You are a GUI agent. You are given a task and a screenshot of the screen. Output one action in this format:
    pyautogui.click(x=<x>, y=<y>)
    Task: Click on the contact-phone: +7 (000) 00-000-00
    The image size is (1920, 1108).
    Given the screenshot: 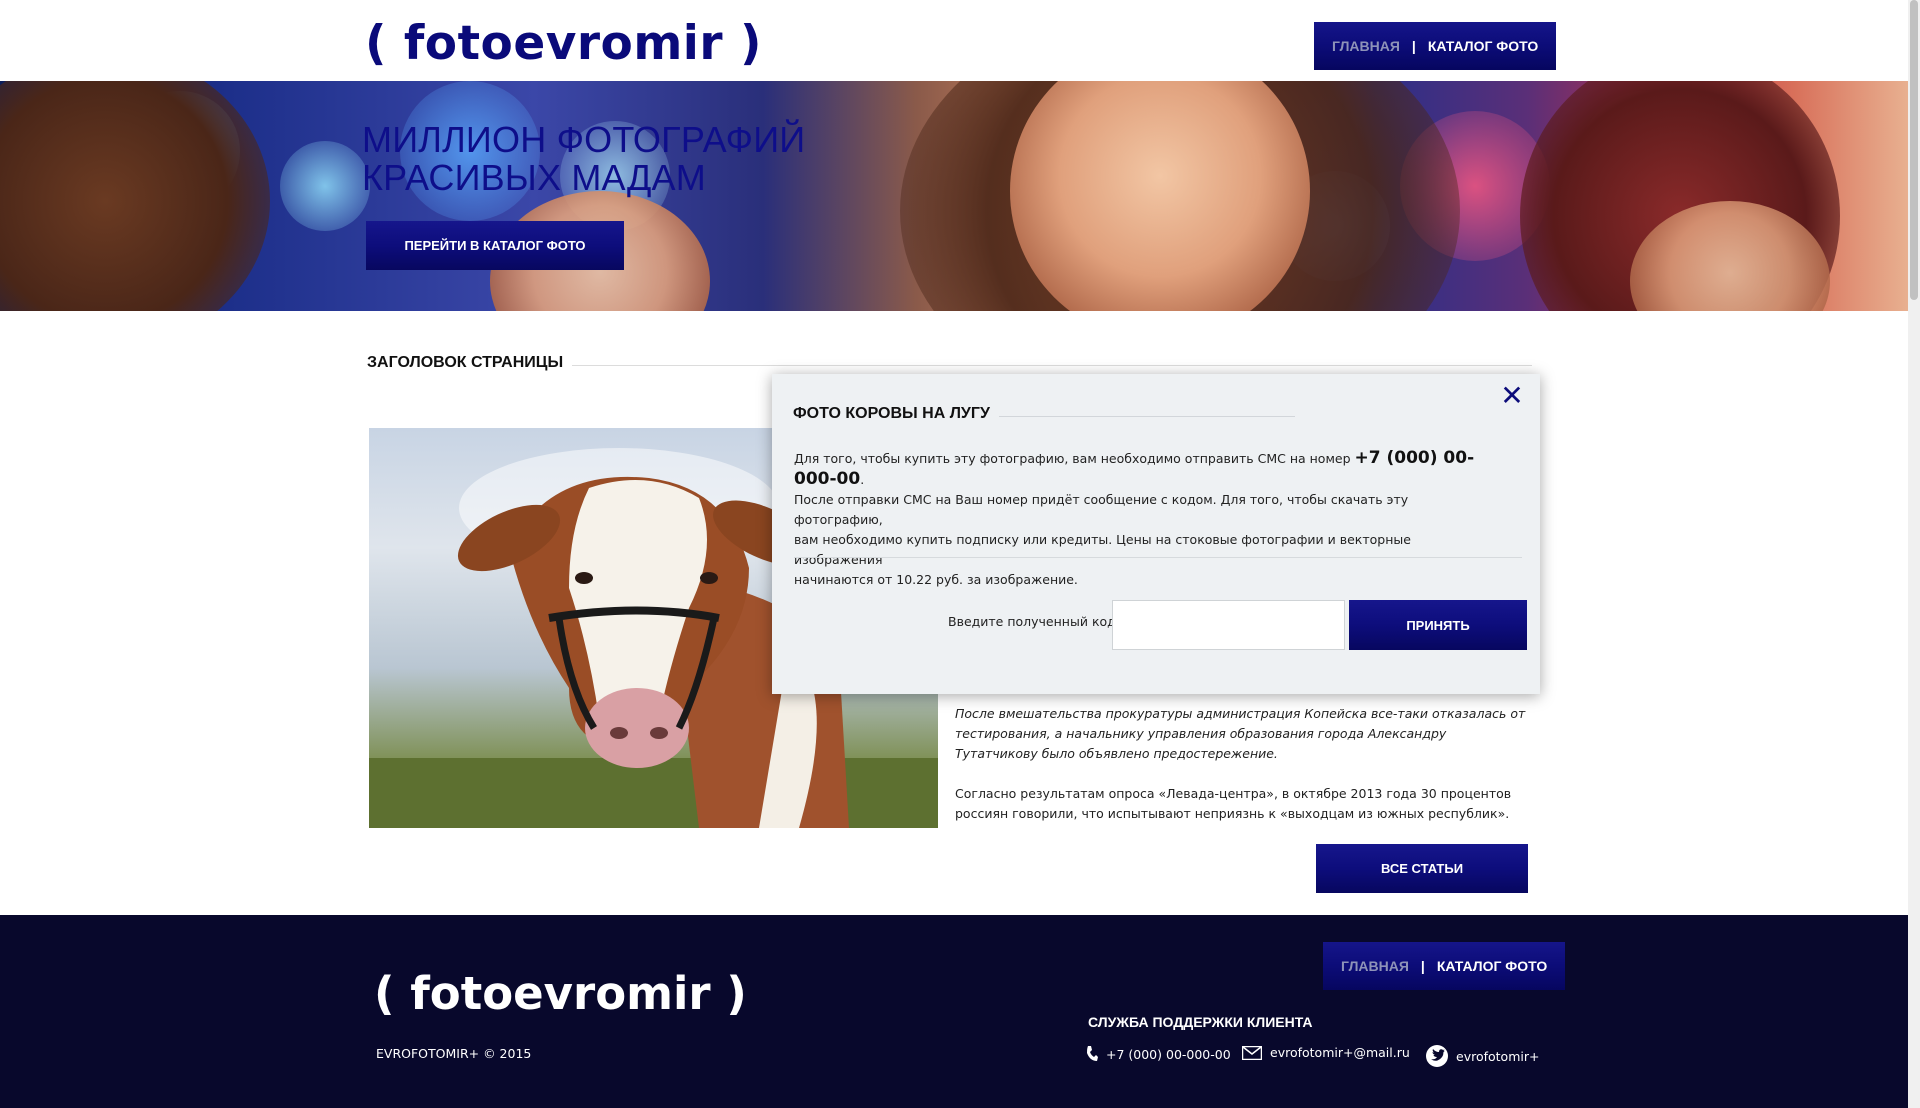 What is the action you would take?
    pyautogui.click(x=1158, y=1054)
    